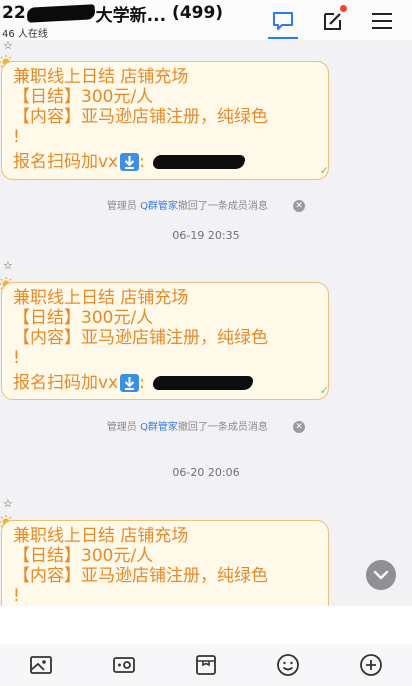  I want to click on compose-icon, so click(333, 19).